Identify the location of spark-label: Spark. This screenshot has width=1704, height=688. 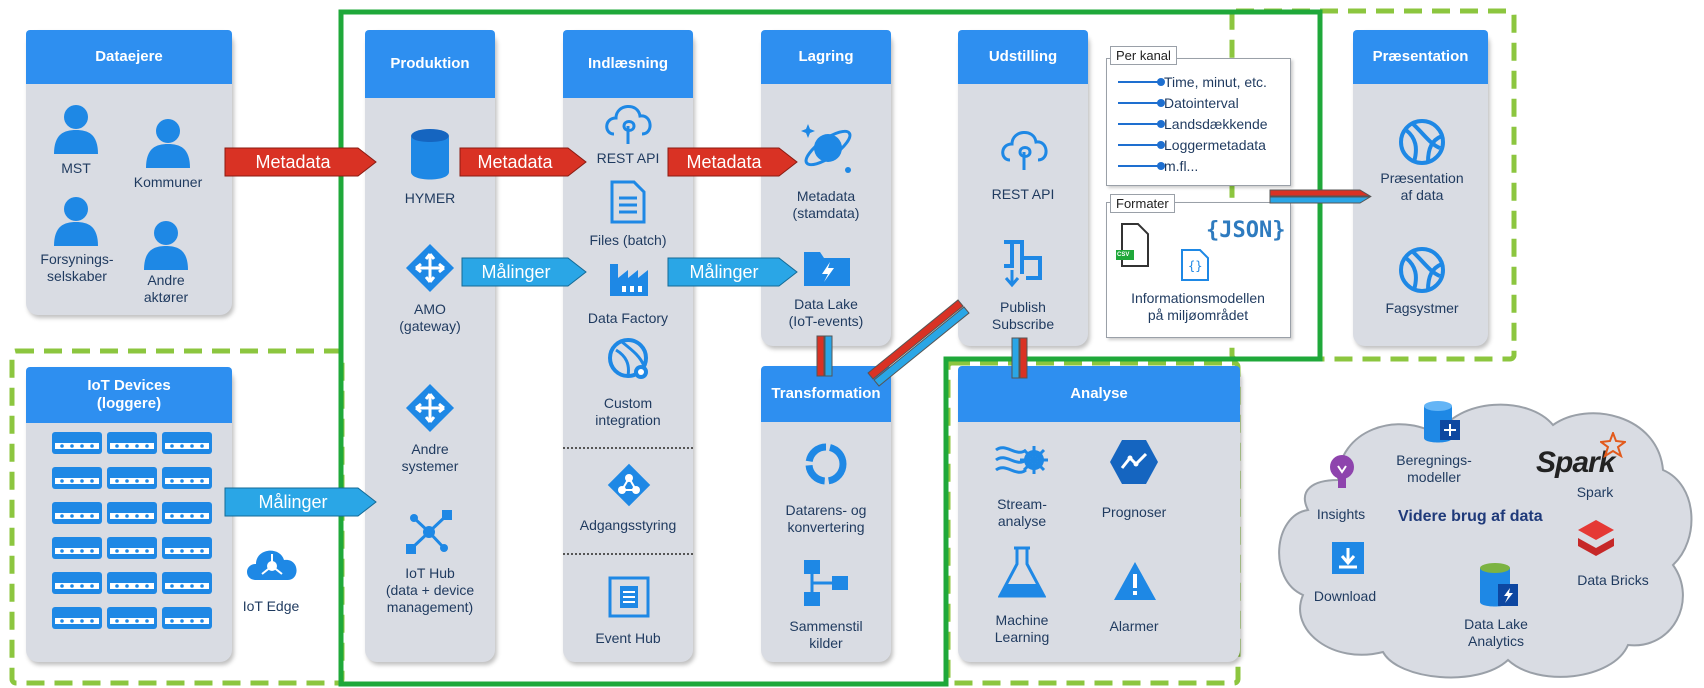
(1595, 492).